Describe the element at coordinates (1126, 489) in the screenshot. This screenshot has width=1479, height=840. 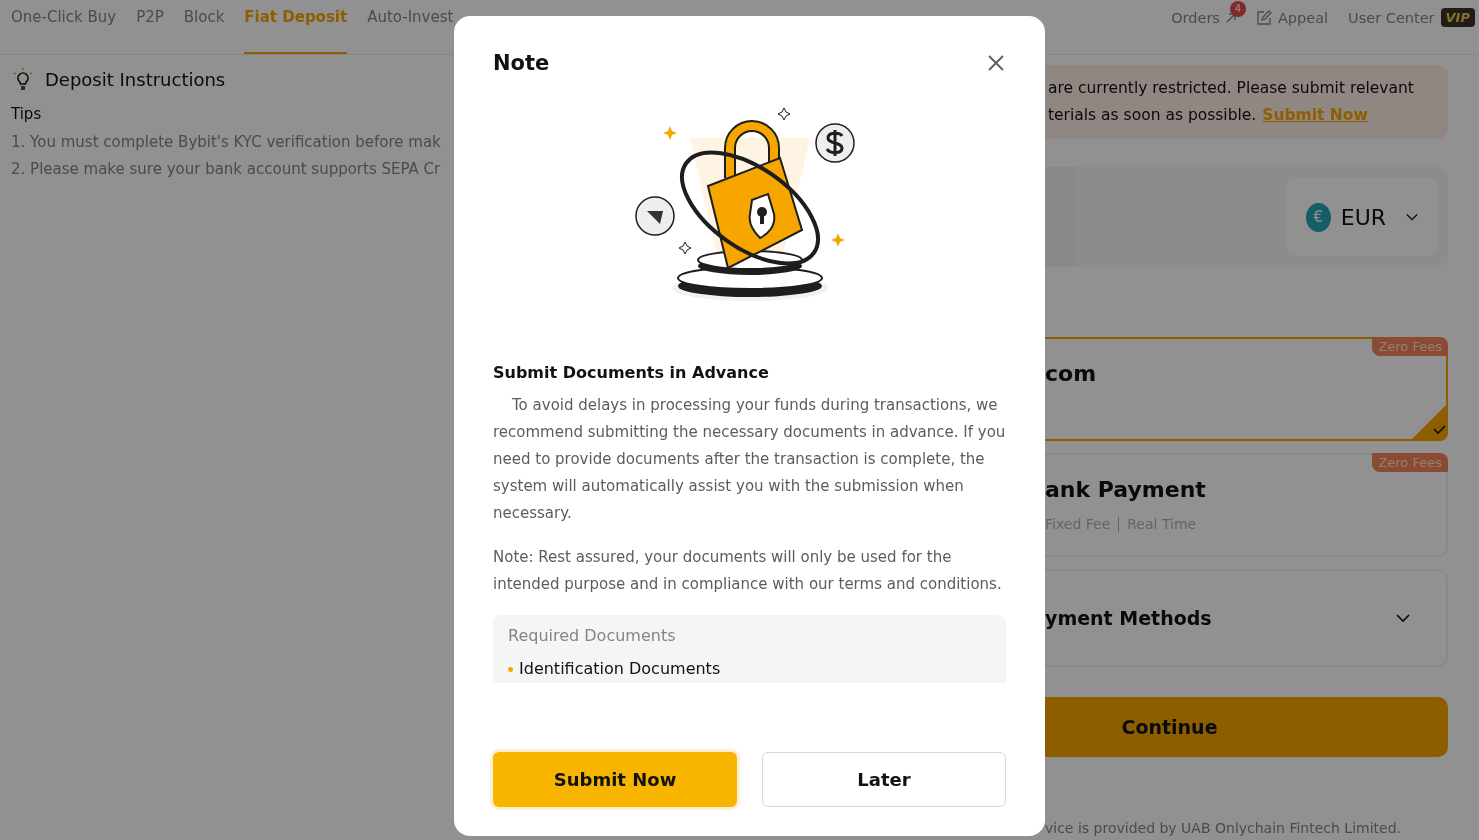
I see `option-title: ank Payment` at that location.